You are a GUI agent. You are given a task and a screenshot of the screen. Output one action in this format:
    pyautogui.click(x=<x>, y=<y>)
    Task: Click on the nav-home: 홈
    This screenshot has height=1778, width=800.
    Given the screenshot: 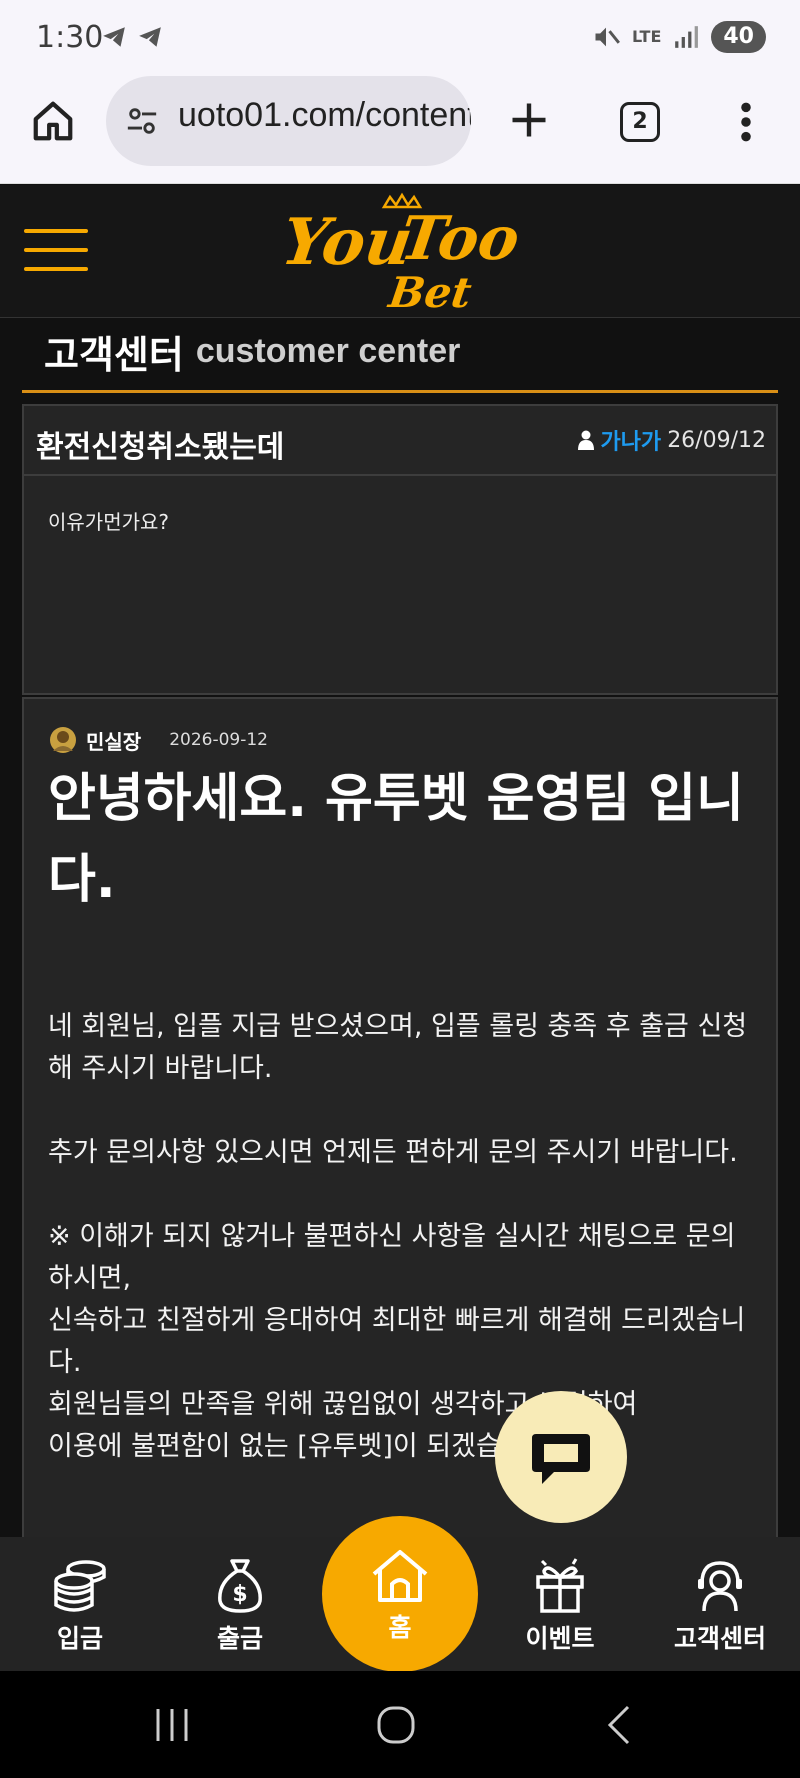 What is the action you would take?
    pyautogui.click(x=400, y=1594)
    